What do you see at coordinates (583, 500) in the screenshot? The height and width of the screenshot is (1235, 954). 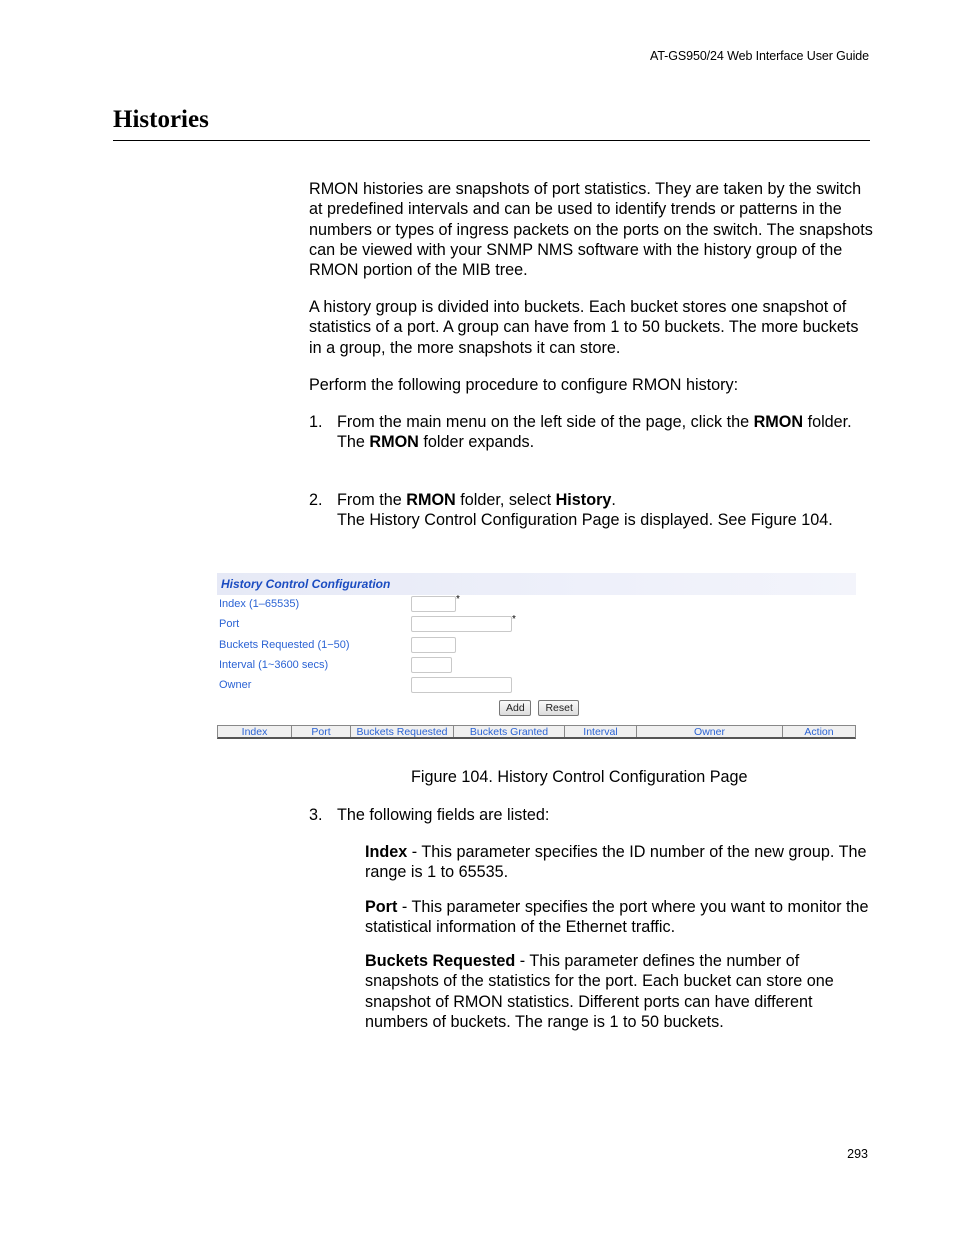 I see `bold-term: History` at bounding box center [583, 500].